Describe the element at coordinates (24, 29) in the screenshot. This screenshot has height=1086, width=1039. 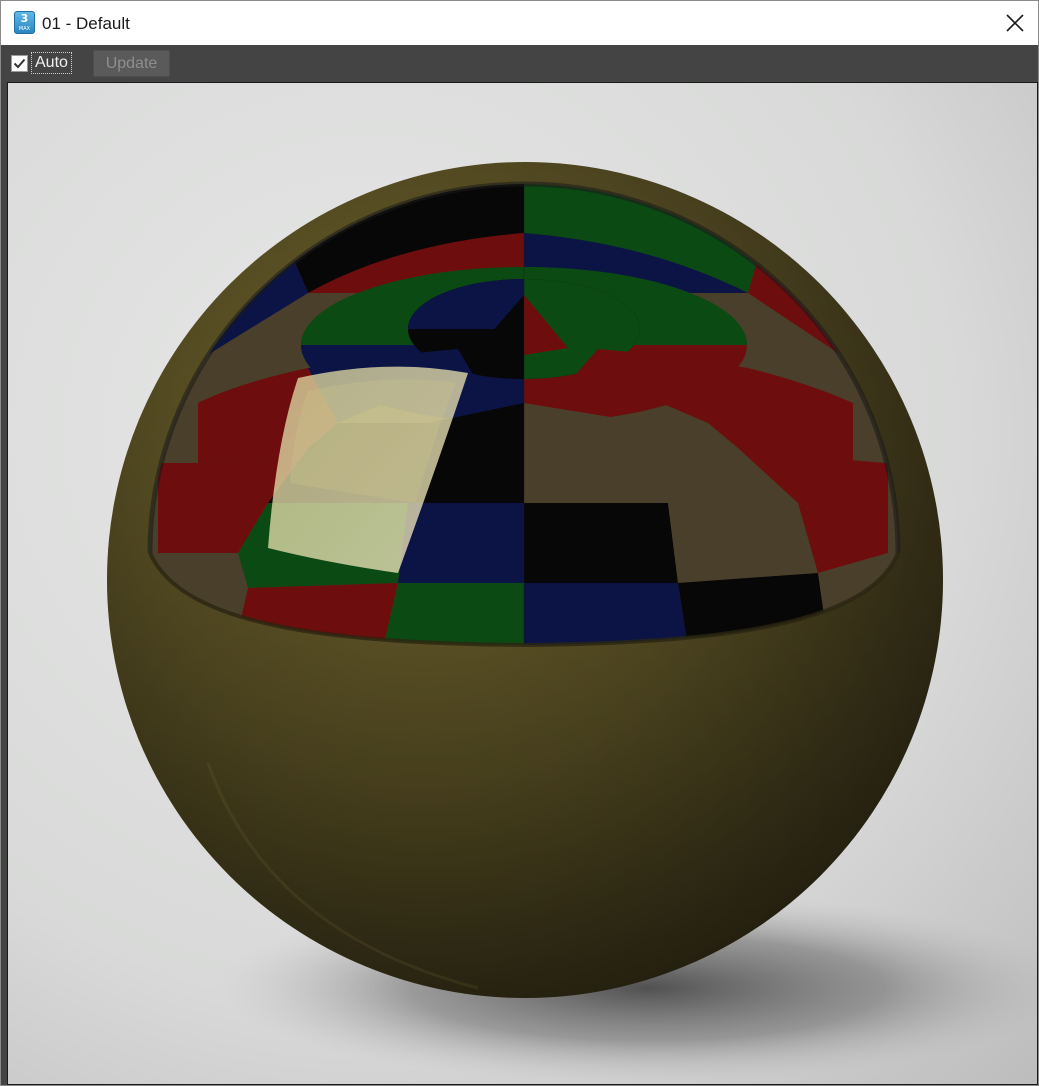
I see `app-icon-label: MAX` at that location.